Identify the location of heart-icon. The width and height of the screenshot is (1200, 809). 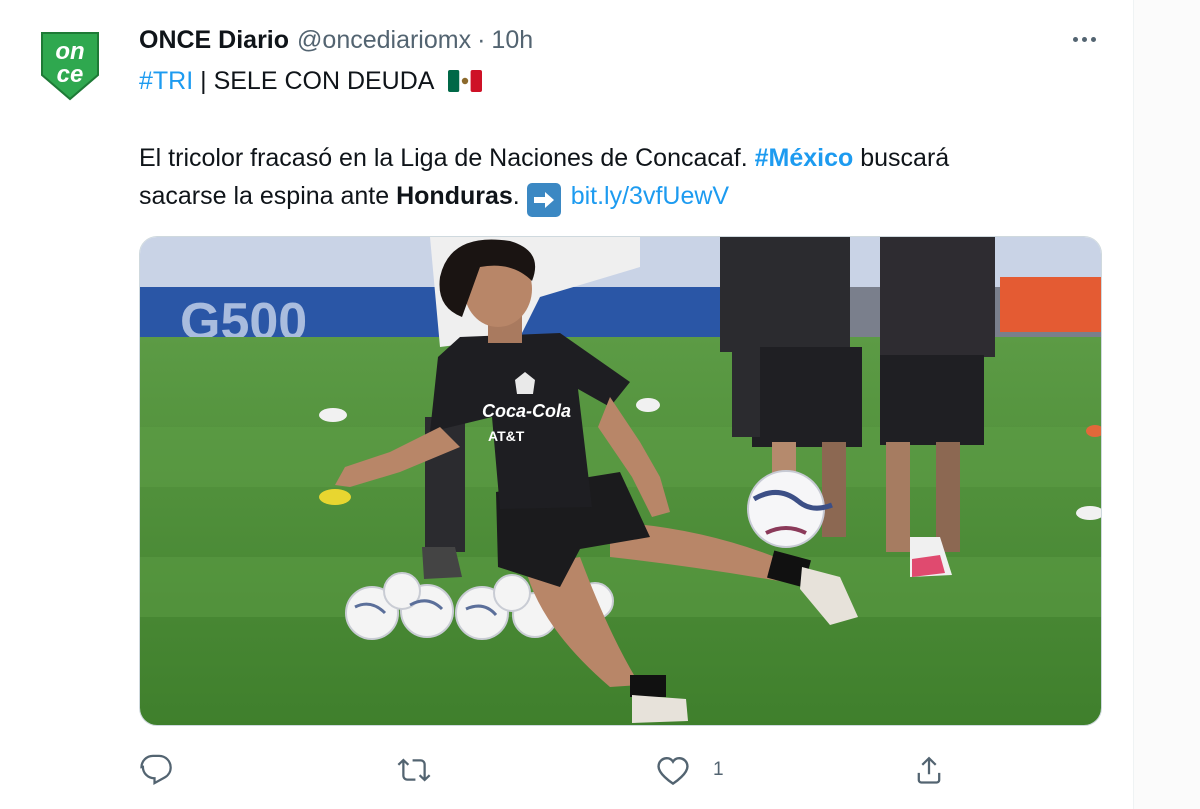
(673, 771).